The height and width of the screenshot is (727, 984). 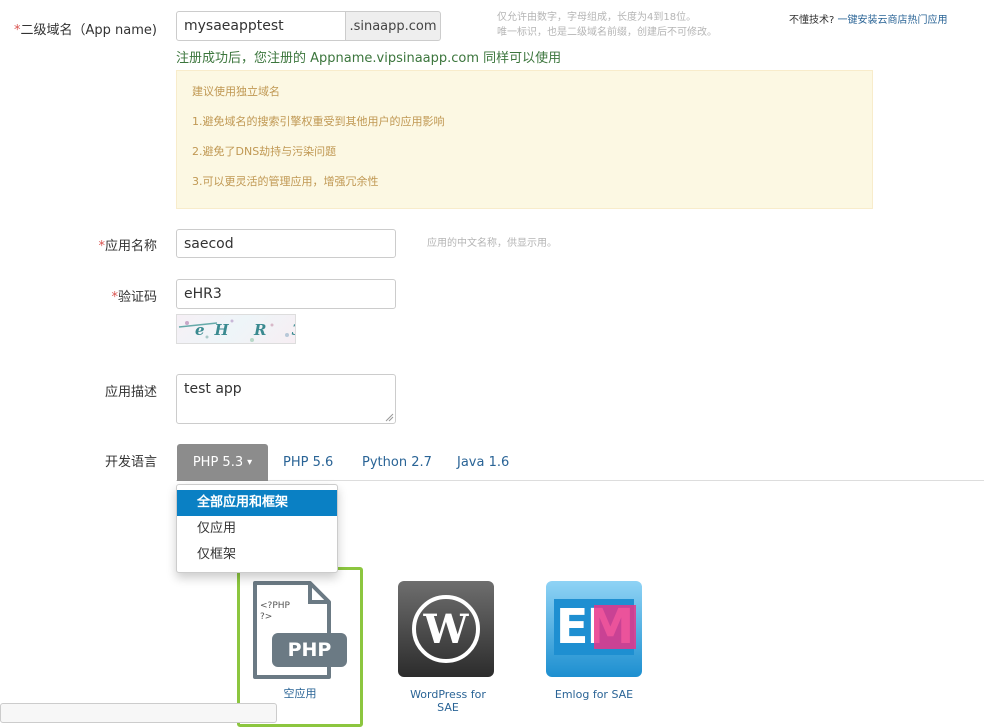 I want to click on domain-success-text: 注册成功后，您注册的 Appname.vipsinaapp.com 同样可以使用, so click(x=369, y=58).